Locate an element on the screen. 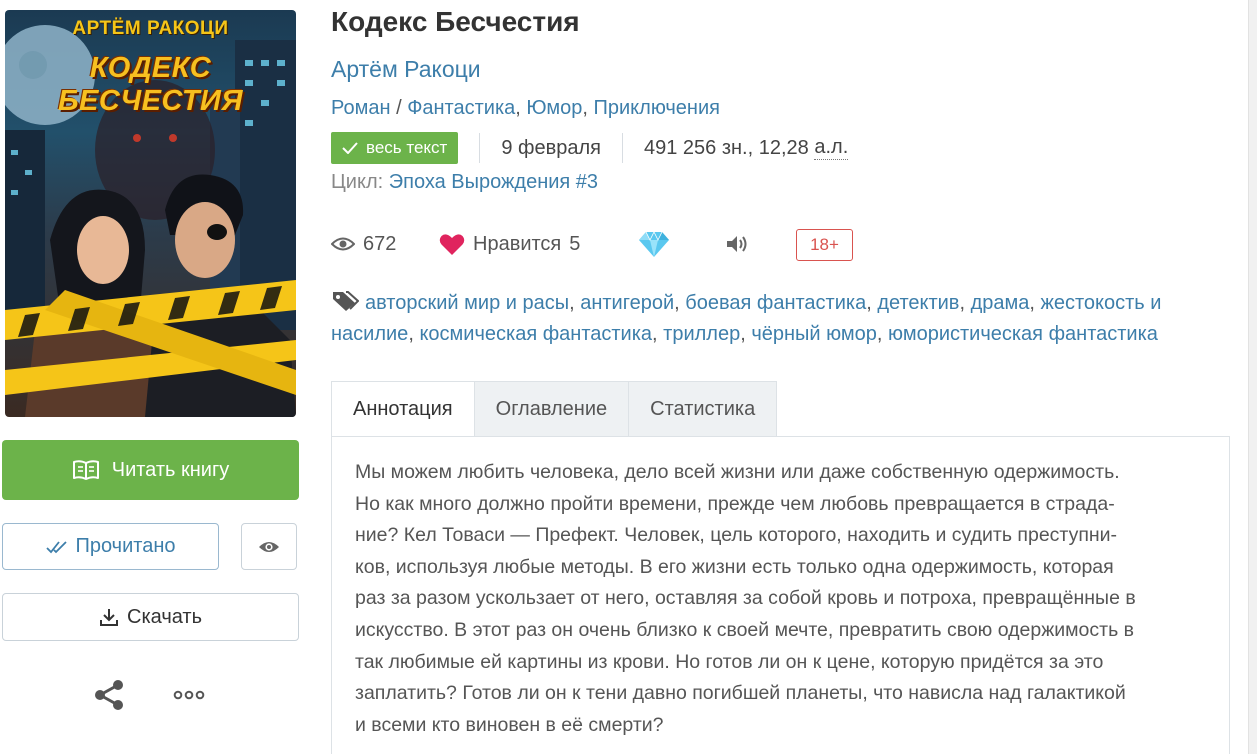 The image size is (1257, 754). heart-icon is located at coordinates (452, 244).